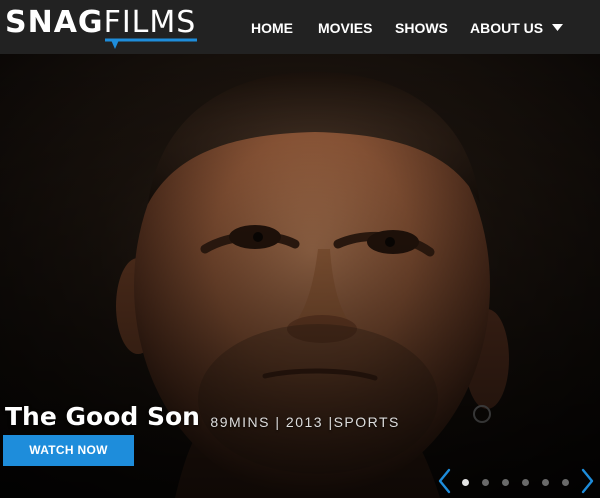 Image resolution: width=600 pixels, height=498 pixels. Describe the element at coordinates (305, 422) in the screenshot. I see `movie-meta: 89MINS | 2013 |SPORTS` at that location.